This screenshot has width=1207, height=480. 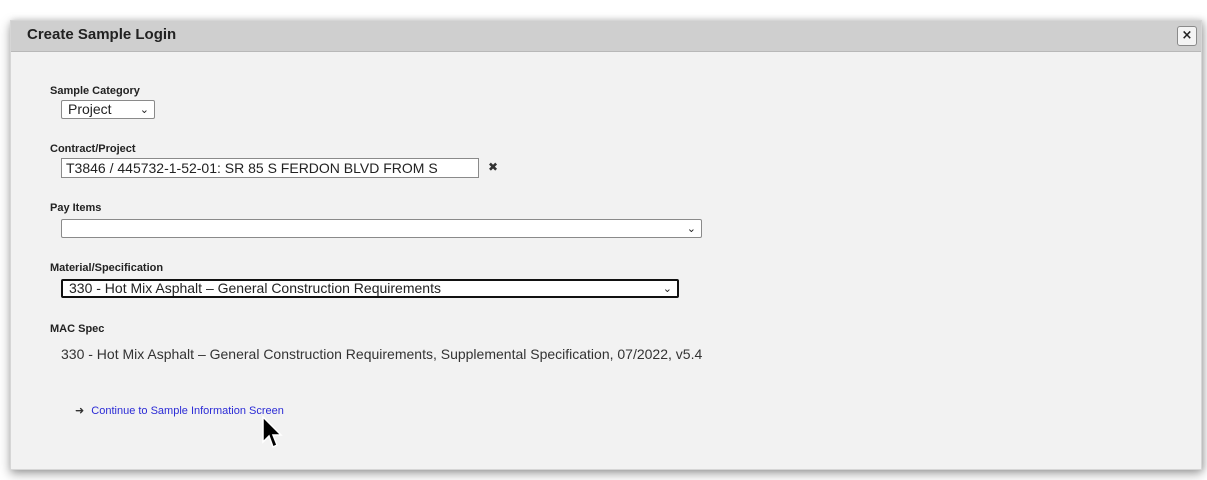 I want to click on sample-category-label: Sample Category, so click(x=95, y=91).